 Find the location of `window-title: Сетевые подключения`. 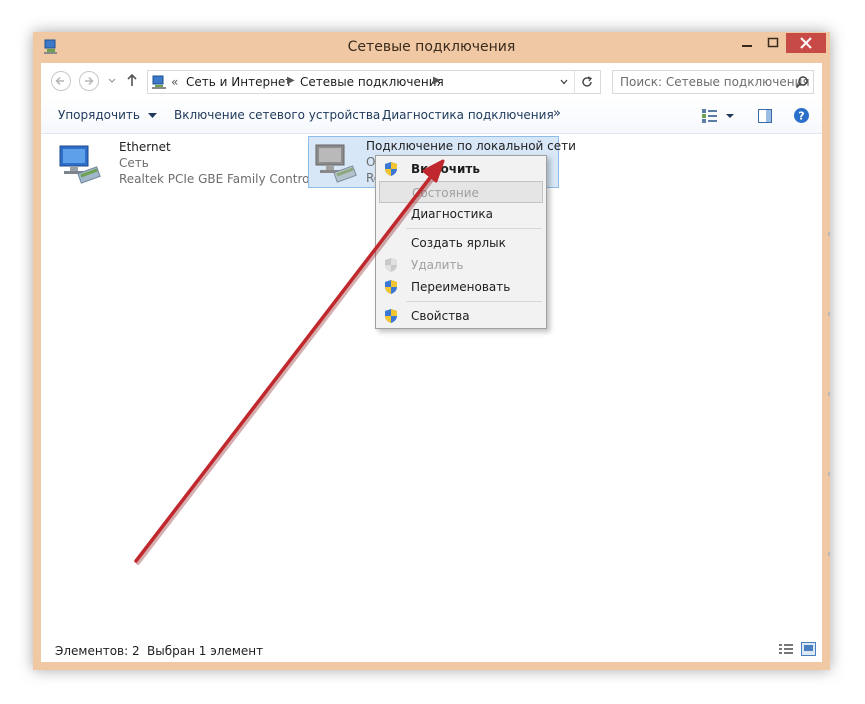

window-title: Сетевые подключения is located at coordinates (431, 47).